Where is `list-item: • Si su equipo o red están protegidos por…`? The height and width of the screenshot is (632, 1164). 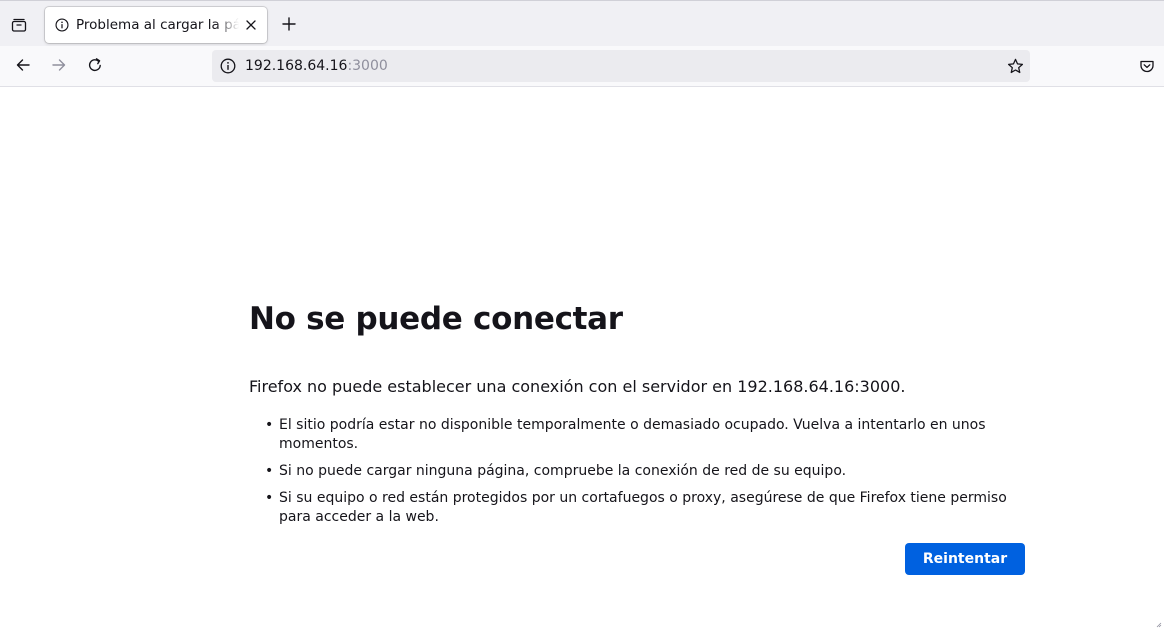
list-item: • Si su equipo o red están protegidos por… is located at coordinates (644, 508).